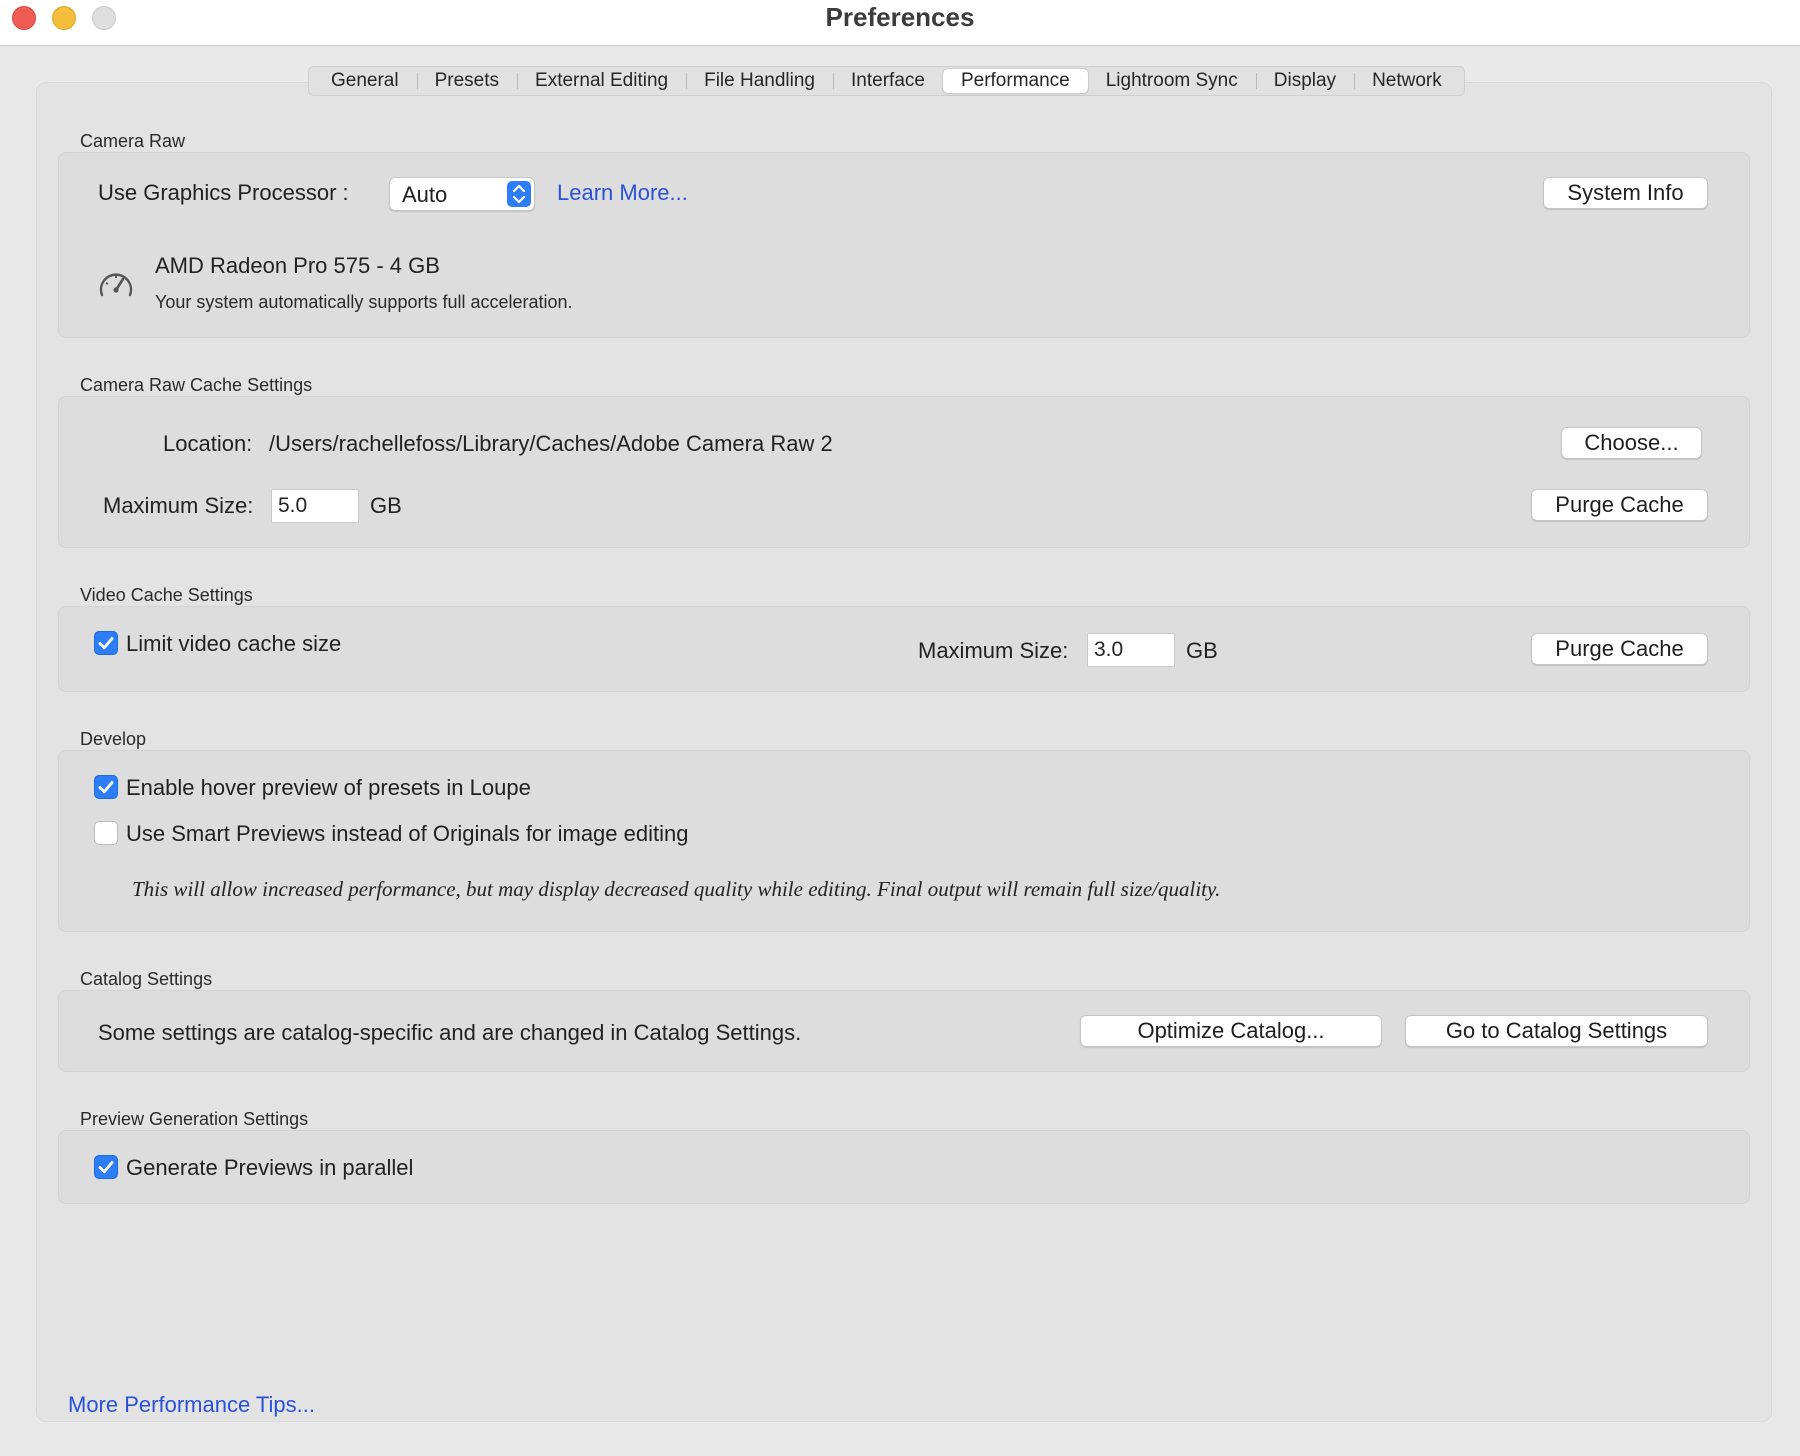  Describe the element at coordinates (178, 505) in the screenshot. I see `cache-max-size-label: Maximum Size:` at that location.